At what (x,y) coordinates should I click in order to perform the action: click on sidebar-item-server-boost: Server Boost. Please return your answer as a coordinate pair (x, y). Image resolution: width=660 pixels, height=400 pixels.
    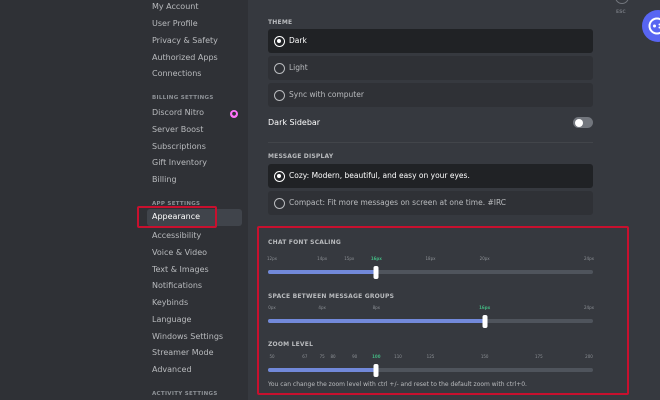
    Looking at the image, I should click on (177, 129).